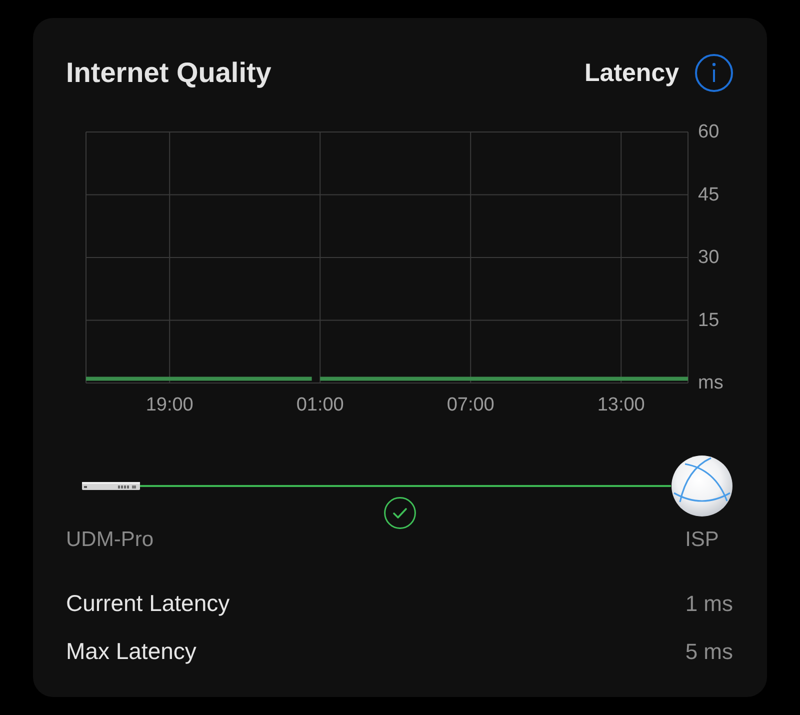 The height and width of the screenshot is (715, 800). I want to click on metric-label: Latency, so click(631, 73).